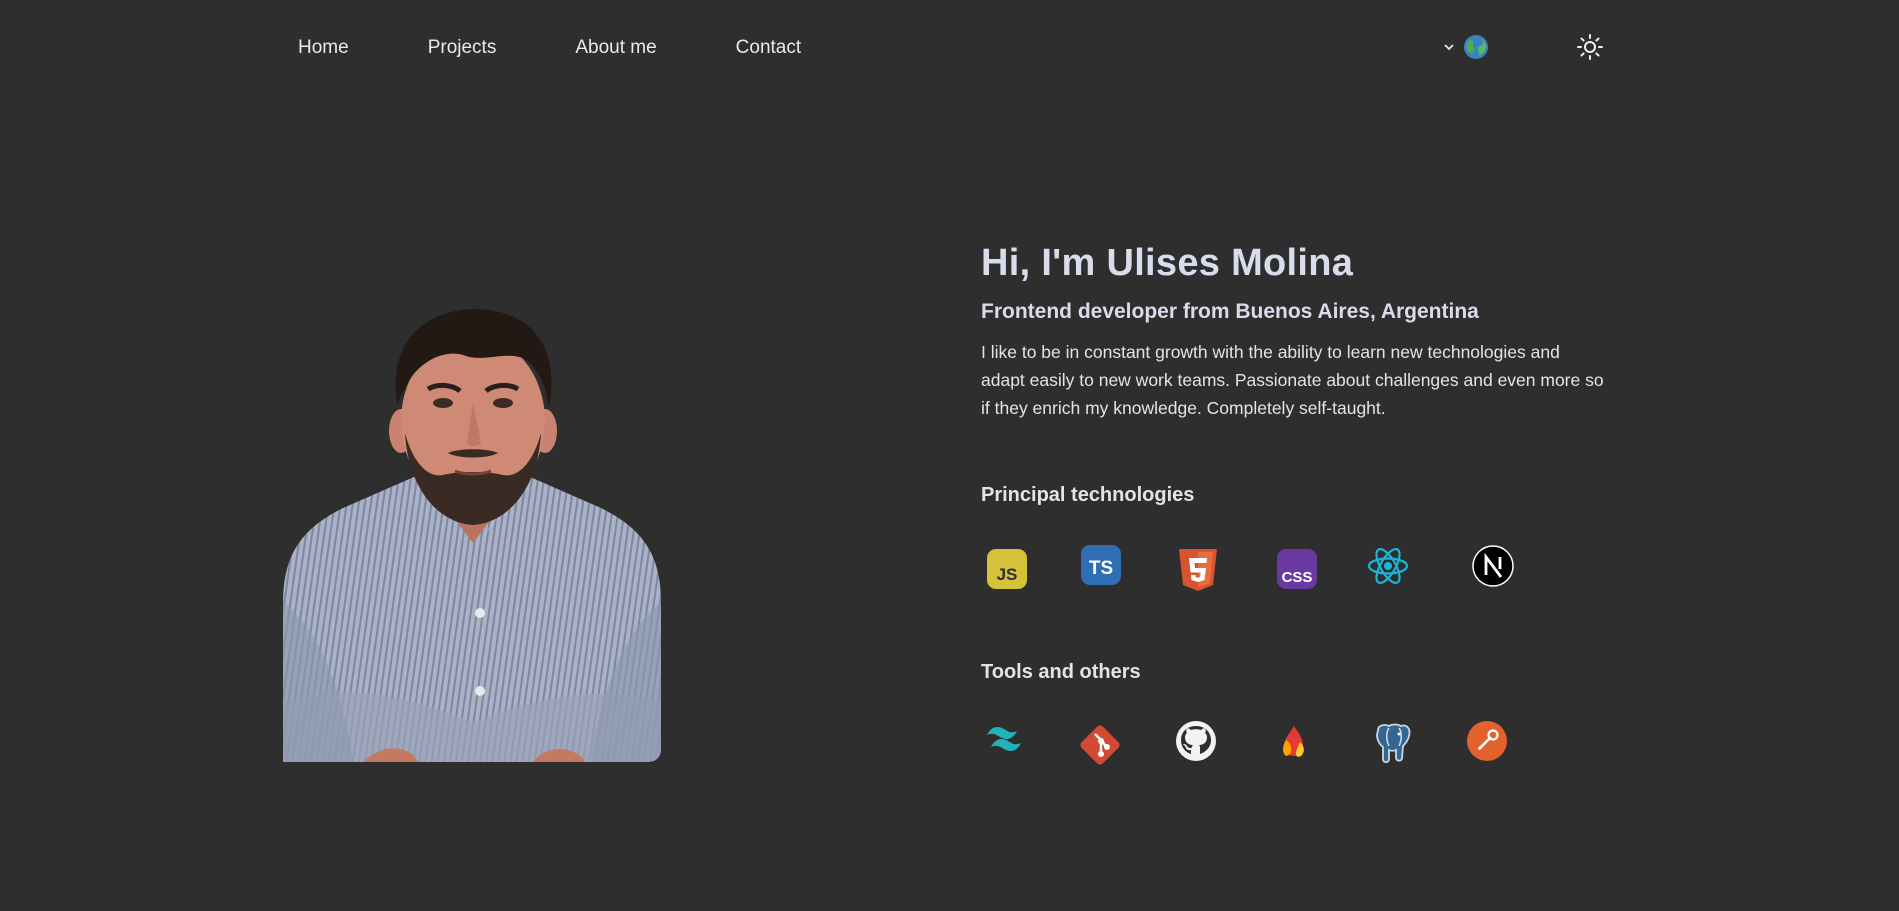 This screenshot has width=1899, height=911. What do you see at coordinates (615, 47) in the screenshot?
I see `nav-link-about-me: About me` at bounding box center [615, 47].